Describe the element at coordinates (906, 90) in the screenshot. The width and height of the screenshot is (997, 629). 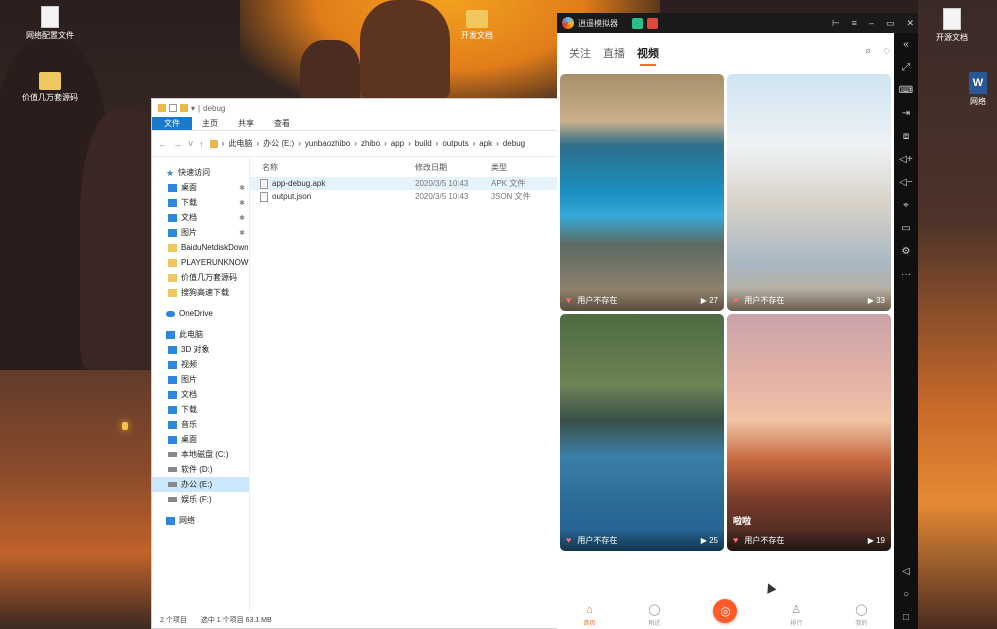
I see `keyboard-icon: ⌨` at that location.